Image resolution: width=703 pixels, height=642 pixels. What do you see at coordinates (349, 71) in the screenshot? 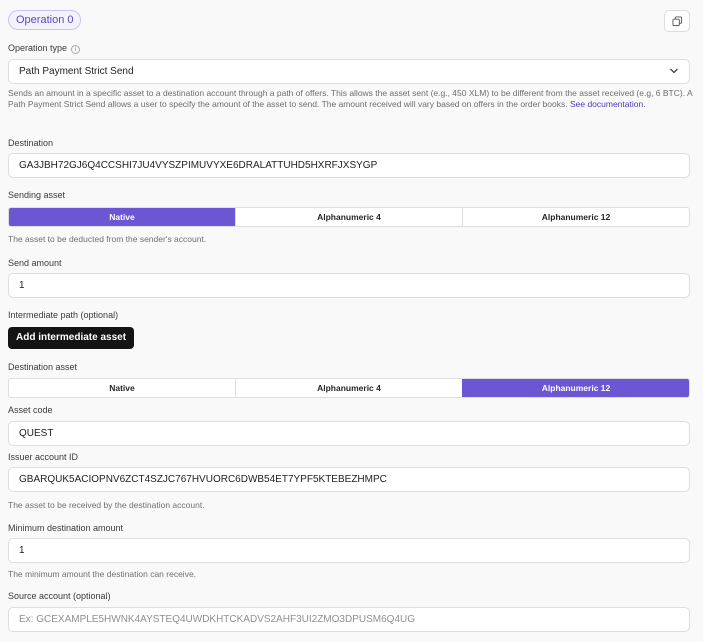
I see `operation-type-select: Path Payment Strict Send` at bounding box center [349, 71].